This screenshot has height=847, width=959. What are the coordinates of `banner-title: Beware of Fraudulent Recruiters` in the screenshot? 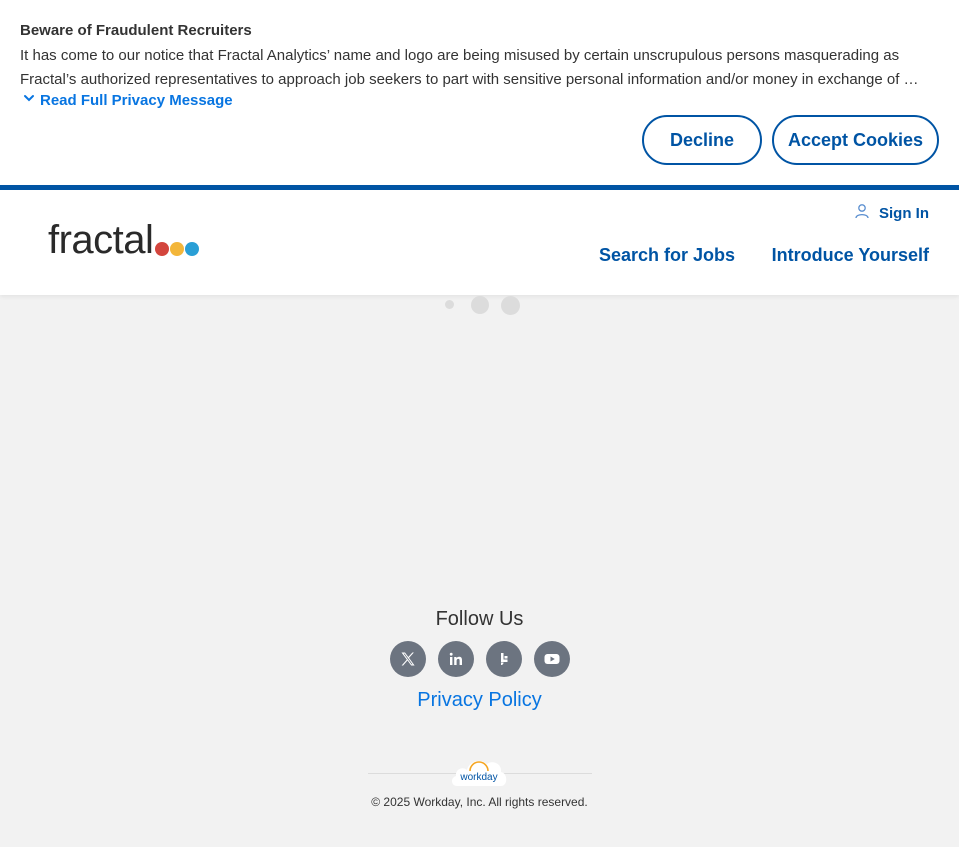 It's located at (136, 30).